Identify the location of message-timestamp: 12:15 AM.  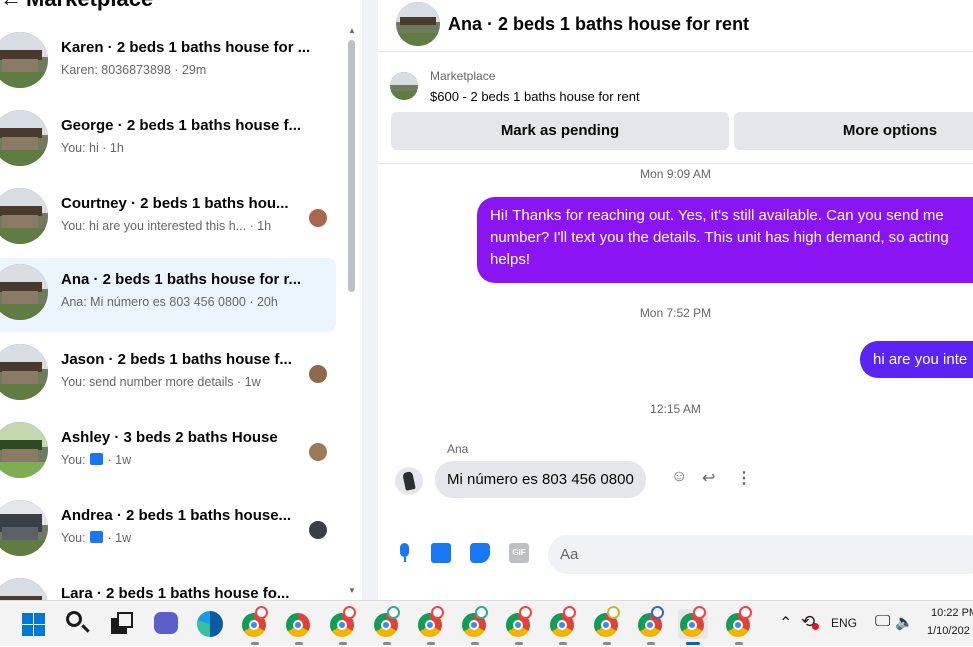
(675, 409).